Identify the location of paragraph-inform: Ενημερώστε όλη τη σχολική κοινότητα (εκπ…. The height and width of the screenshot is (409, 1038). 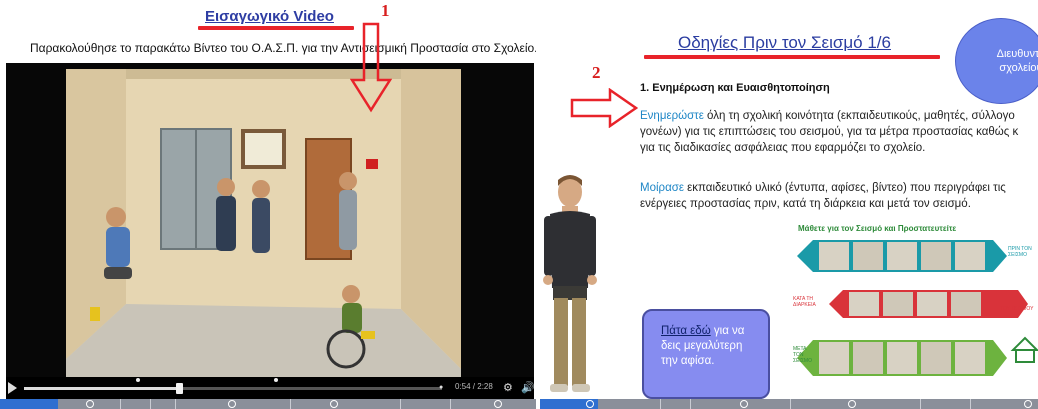
(829, 132).